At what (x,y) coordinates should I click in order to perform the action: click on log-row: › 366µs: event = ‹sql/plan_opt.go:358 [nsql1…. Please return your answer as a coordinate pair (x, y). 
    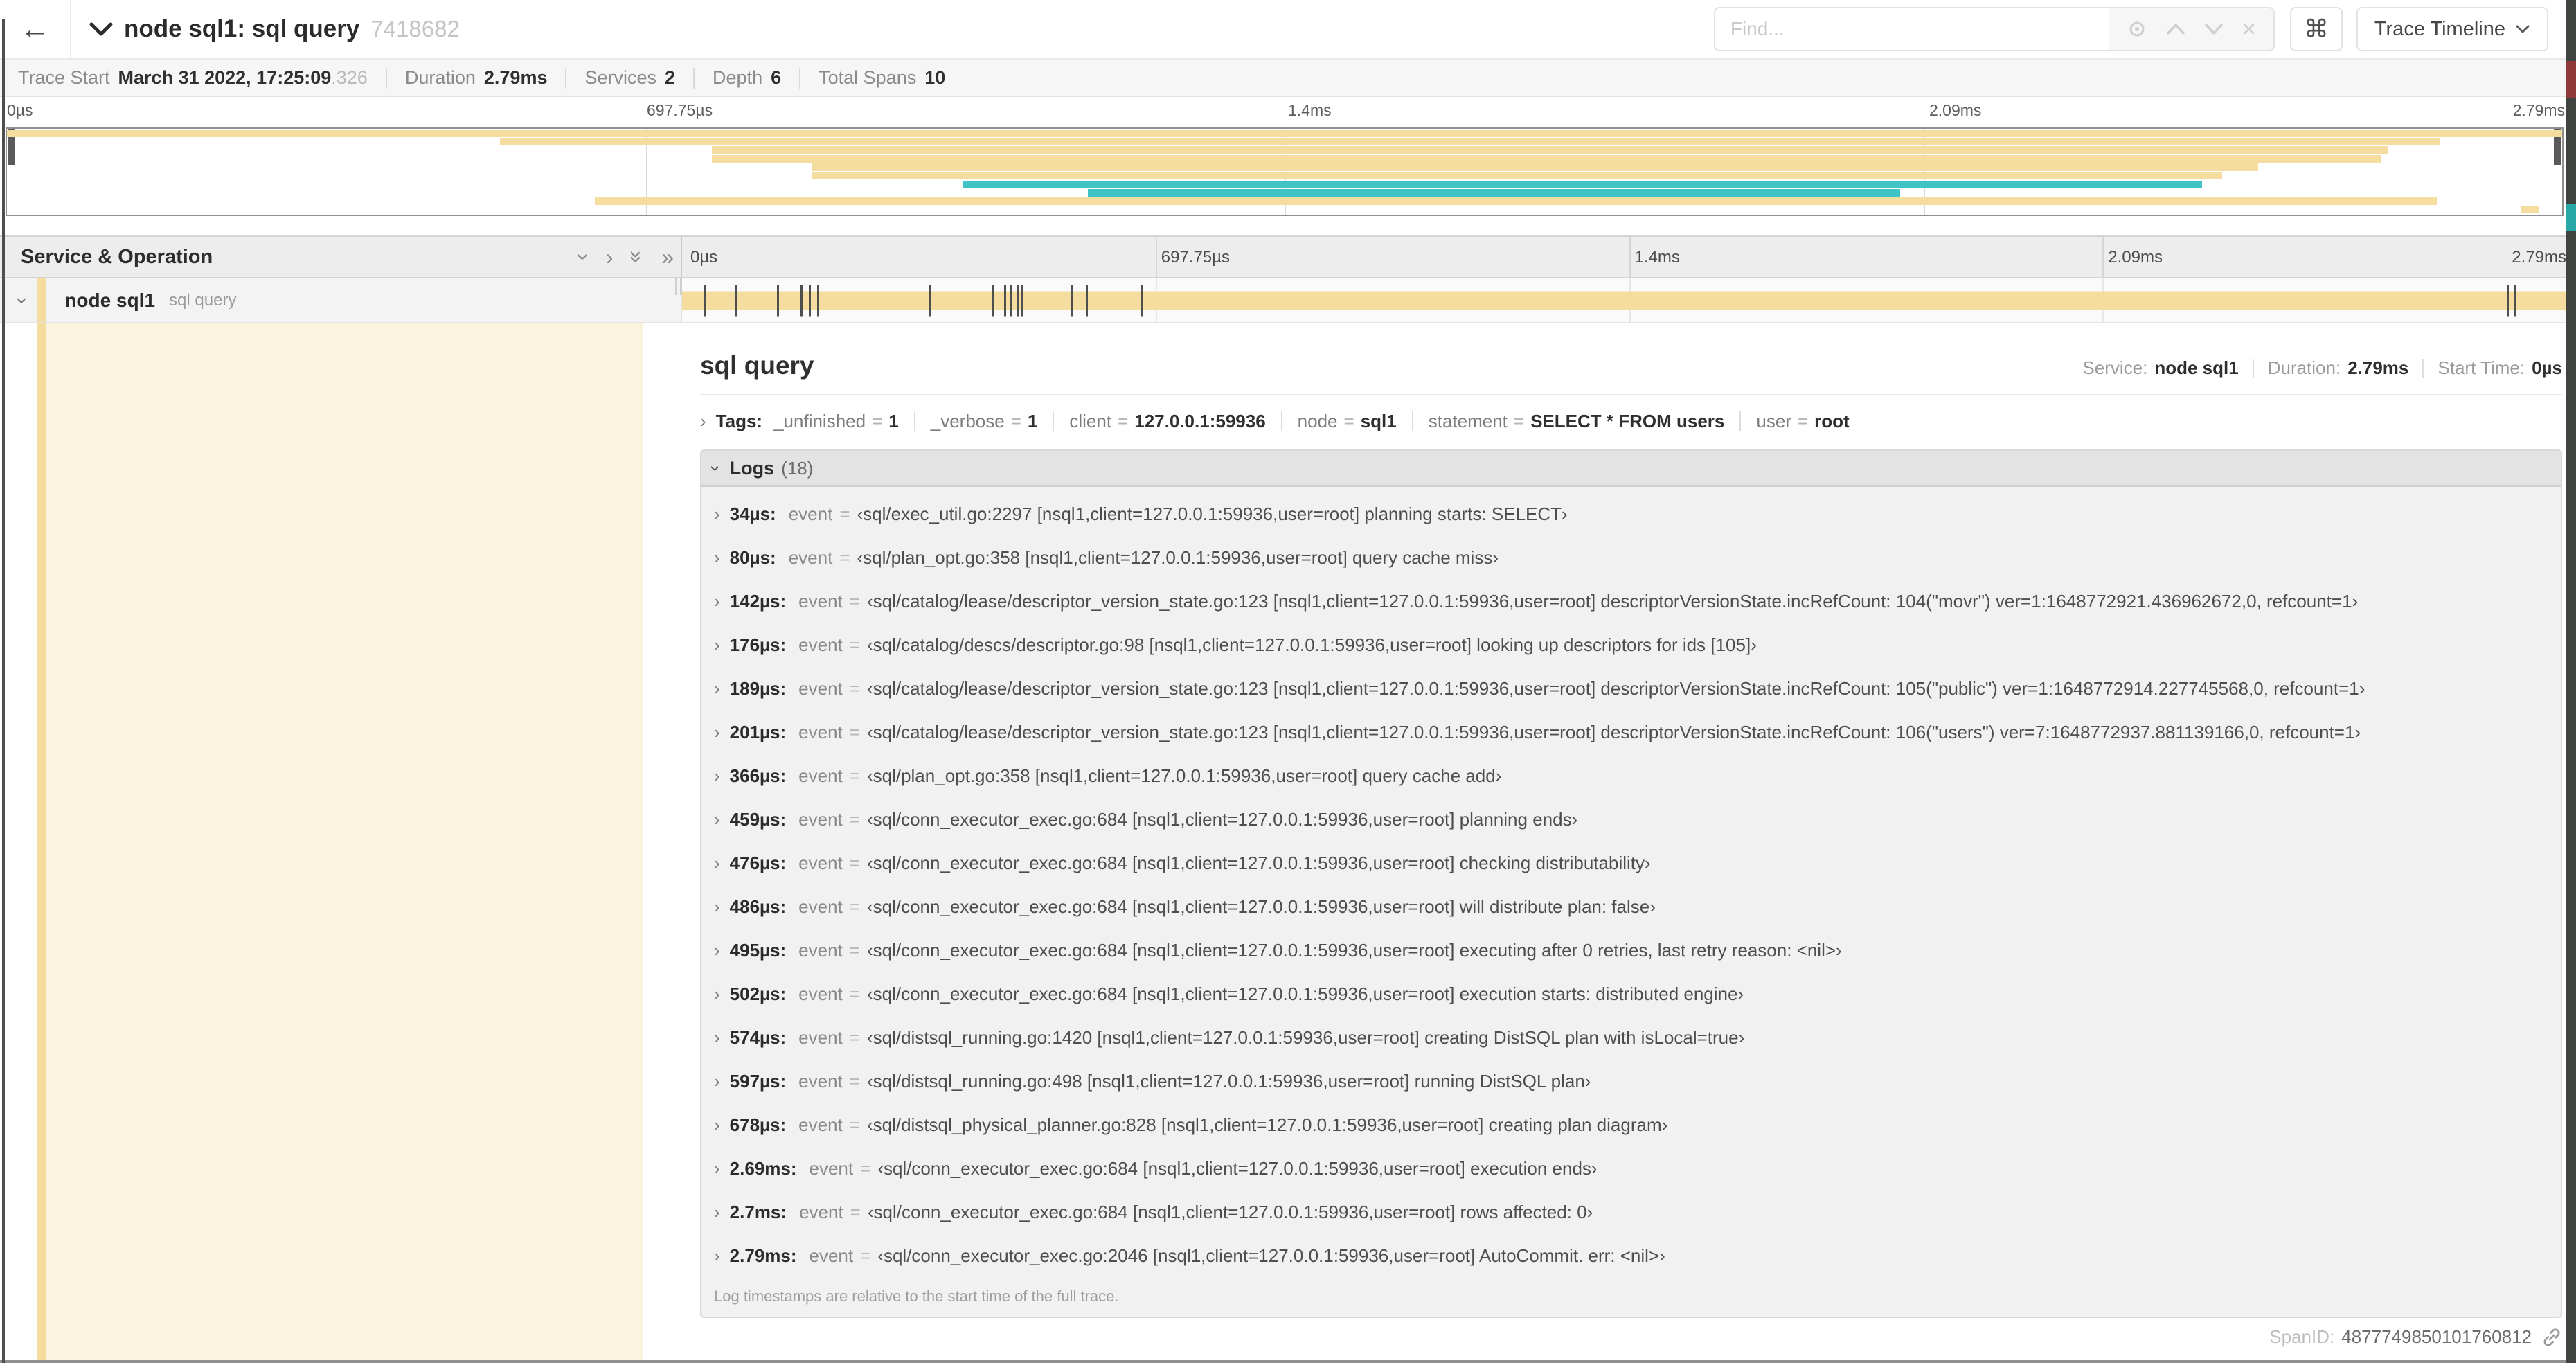
    Looking at the image, I should click on (1631, 776).